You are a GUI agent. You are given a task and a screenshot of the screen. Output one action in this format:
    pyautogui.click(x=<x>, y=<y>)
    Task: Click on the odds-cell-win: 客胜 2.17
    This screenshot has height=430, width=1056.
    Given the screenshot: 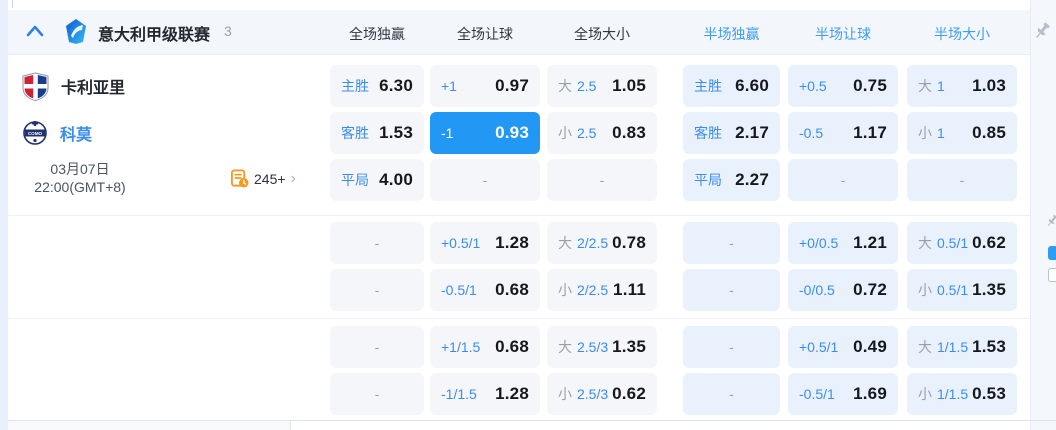 What is the action you would take?
    pyautogui.click(x=731, y=133)
    